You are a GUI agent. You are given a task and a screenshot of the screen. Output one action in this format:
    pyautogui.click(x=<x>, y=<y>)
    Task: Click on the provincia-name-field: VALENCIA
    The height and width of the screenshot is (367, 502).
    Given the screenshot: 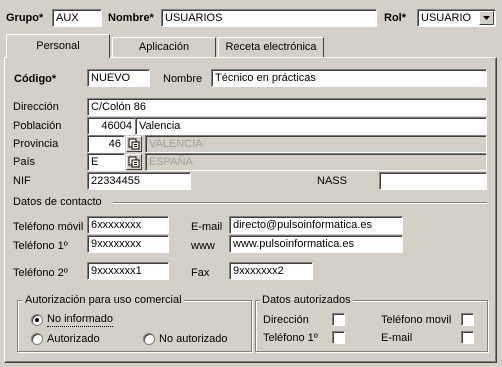 What is the action you would take?
    pyautogui.click(x=316, y=144)
    